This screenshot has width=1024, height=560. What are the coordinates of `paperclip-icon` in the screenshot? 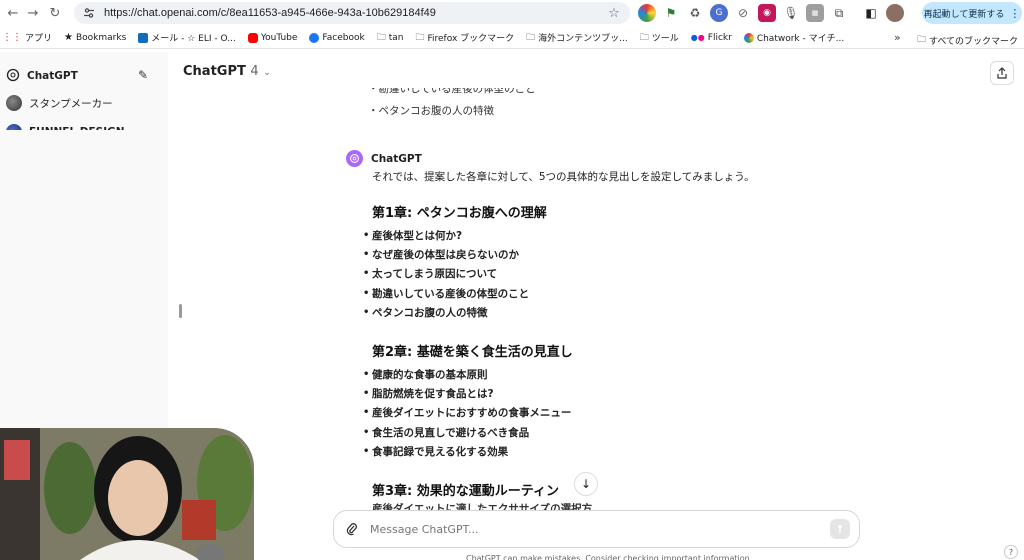 It's located at (351, 529).